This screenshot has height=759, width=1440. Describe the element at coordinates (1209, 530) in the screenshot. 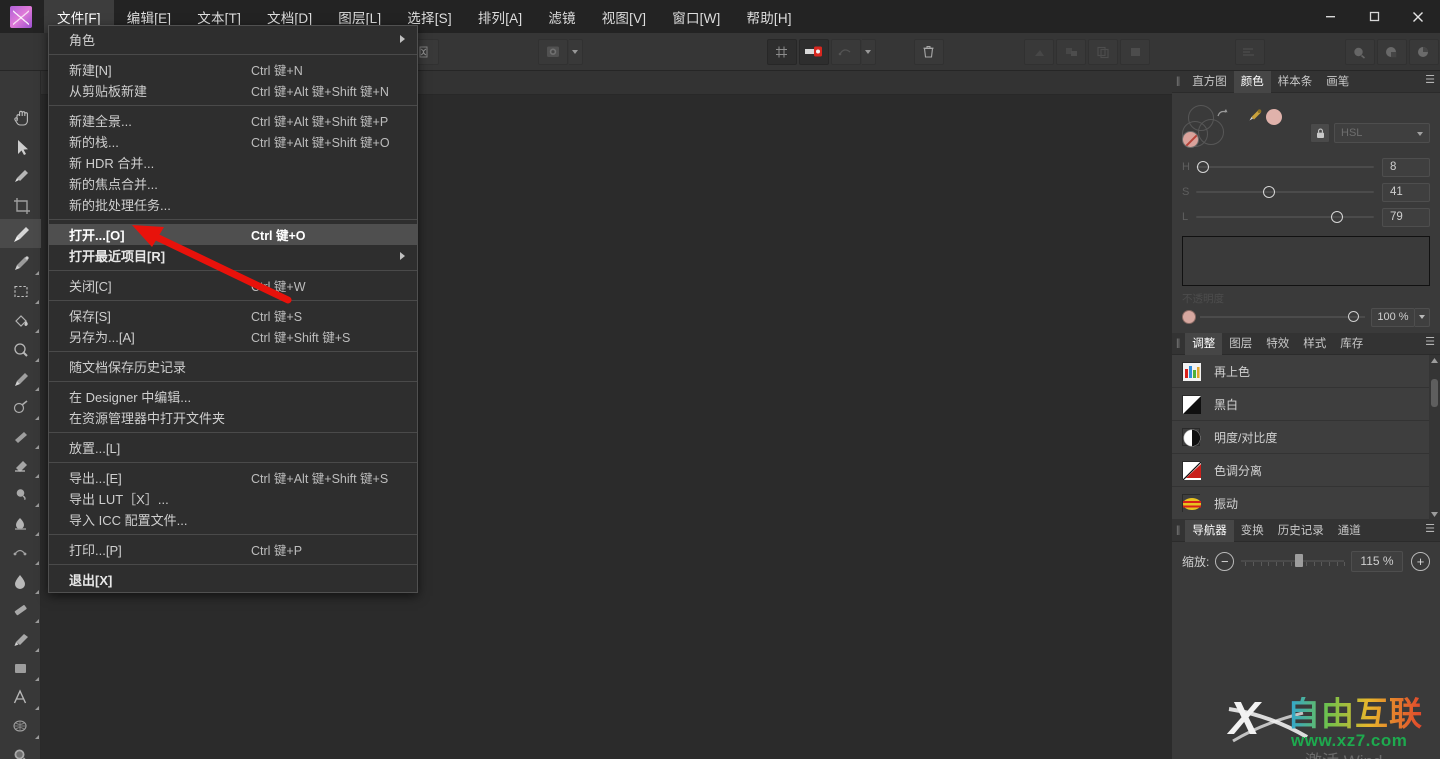

I see `navigator-tab-0: 导航器` at that location.